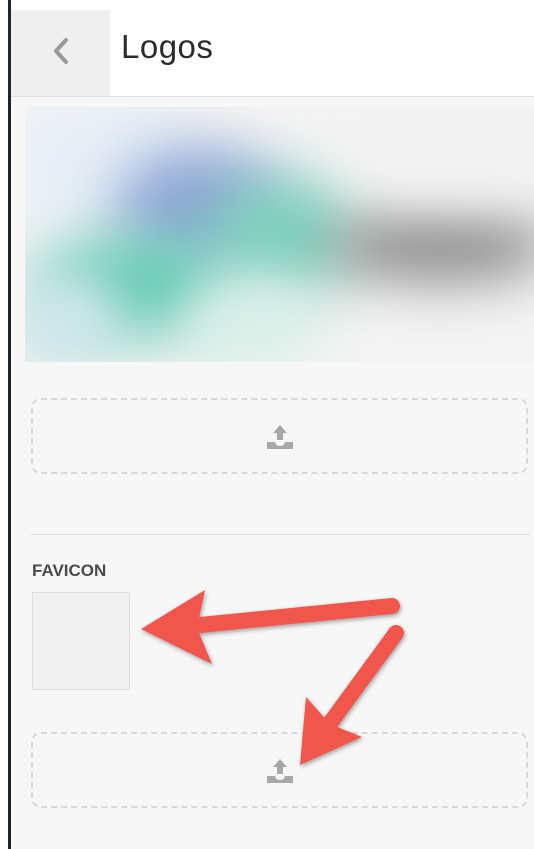 The height and width of the screenshot is (849, 534). What do you see at coordinates (280, 534) in the screenshot?
I see `section-divider` at bounding box center [280, 534].